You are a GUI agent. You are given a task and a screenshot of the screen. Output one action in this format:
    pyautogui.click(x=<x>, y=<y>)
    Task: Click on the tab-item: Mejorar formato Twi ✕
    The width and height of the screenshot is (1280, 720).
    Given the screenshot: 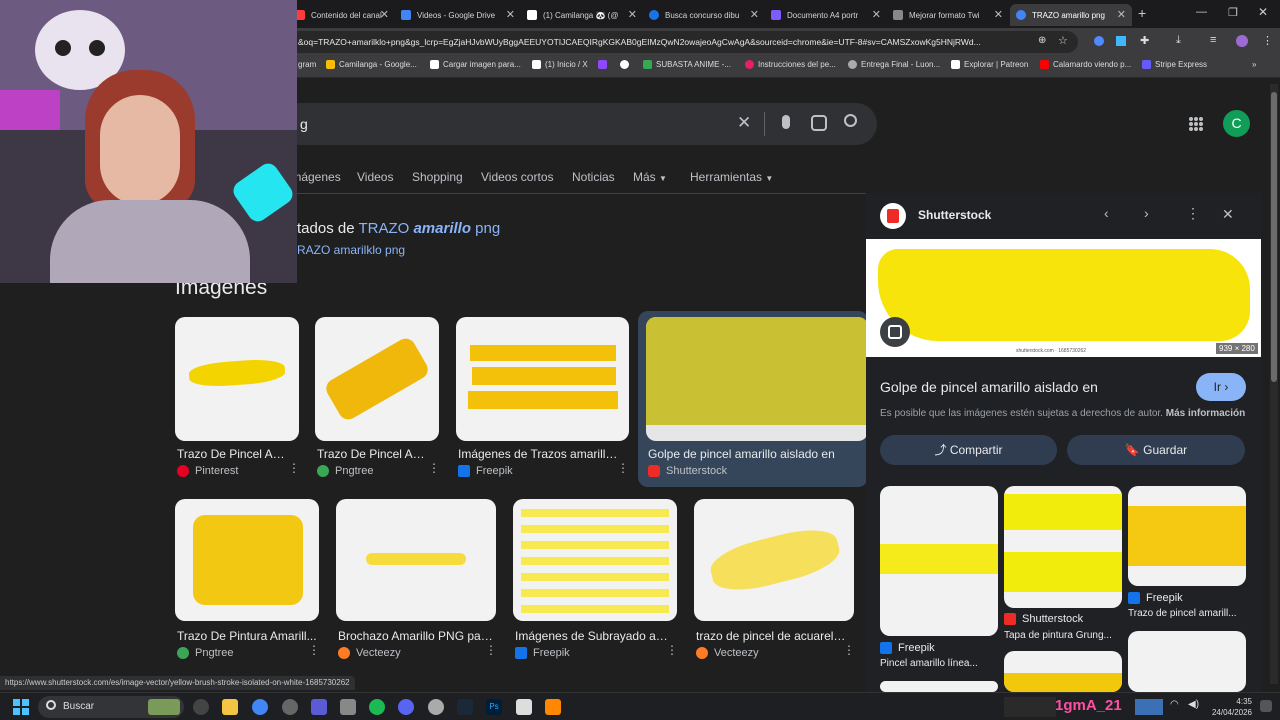 What is the action you would take?
    pyautogui.click(x=948, y=15)
    